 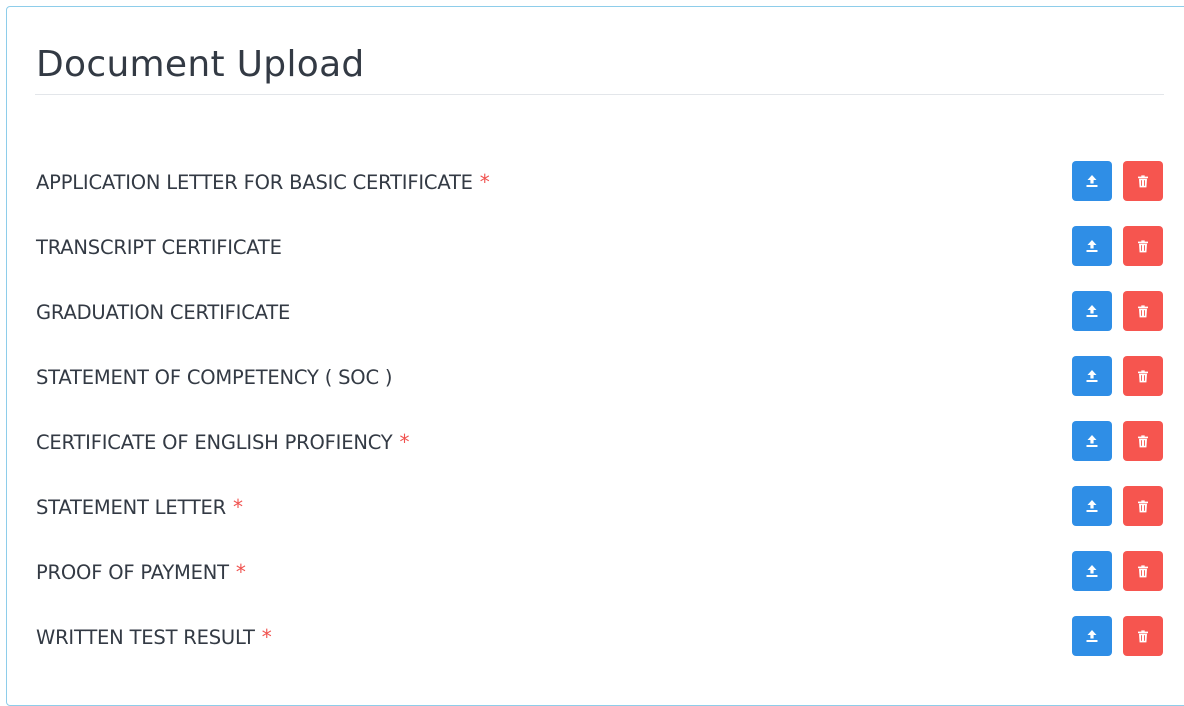 I want to click on document-label: GRADUATION CERTIFICATE, so click(x=163, y=312).